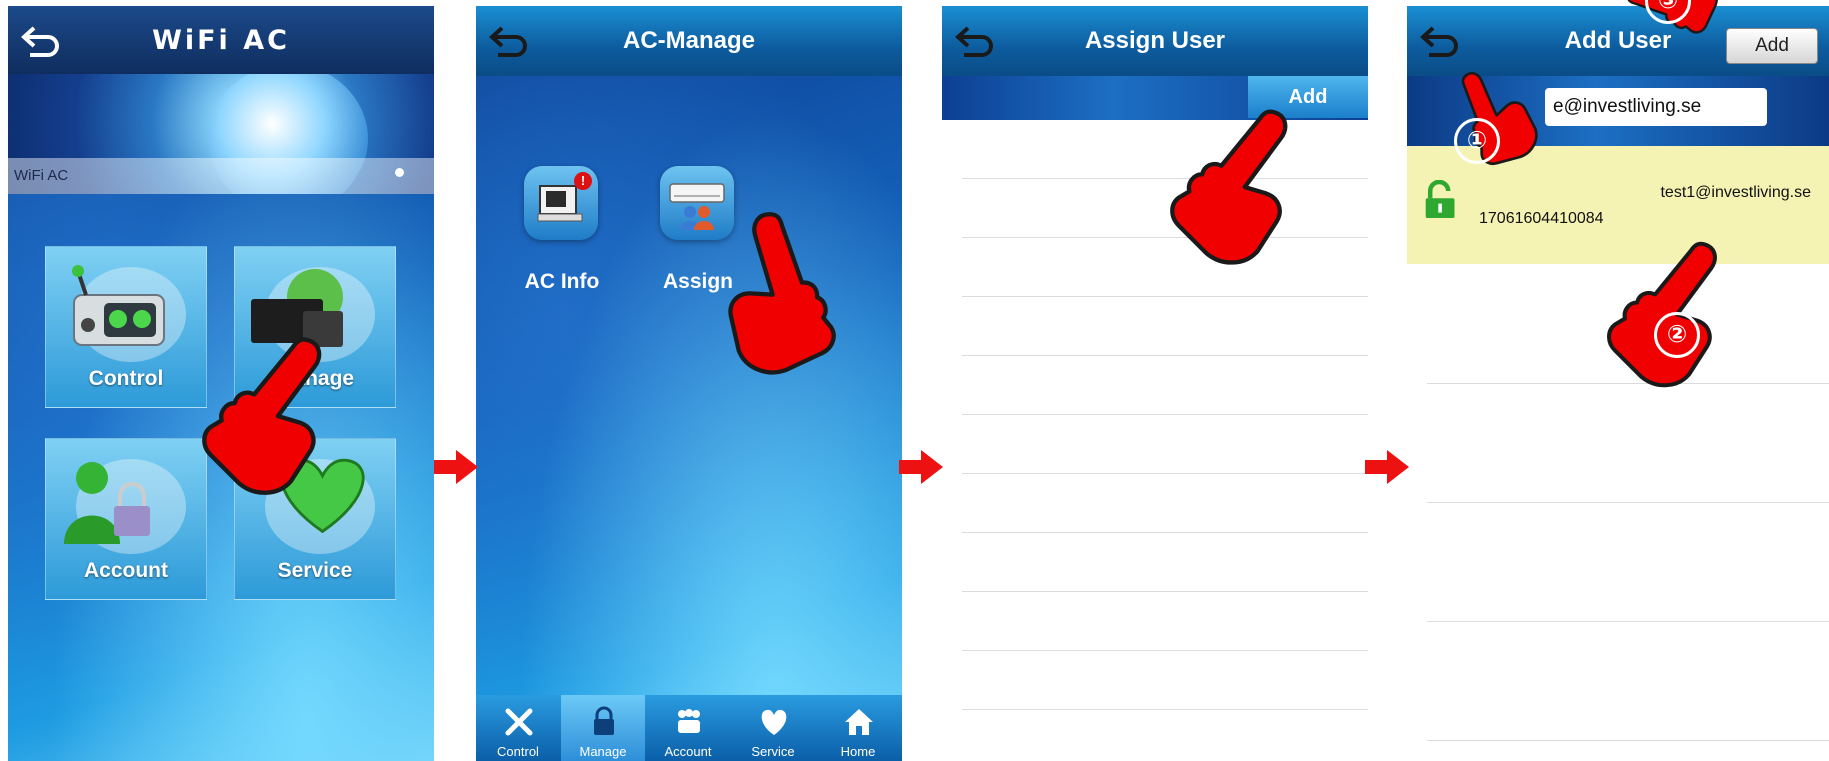 This screenshot has height=761, width=1829. I want to click on add-button-label: Add, so click(1772, 45).